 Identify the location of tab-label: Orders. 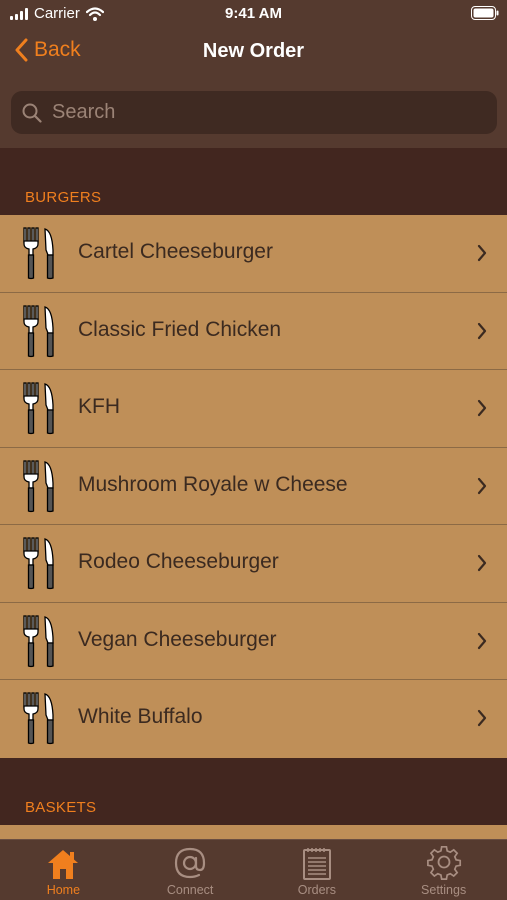
(316, 890).